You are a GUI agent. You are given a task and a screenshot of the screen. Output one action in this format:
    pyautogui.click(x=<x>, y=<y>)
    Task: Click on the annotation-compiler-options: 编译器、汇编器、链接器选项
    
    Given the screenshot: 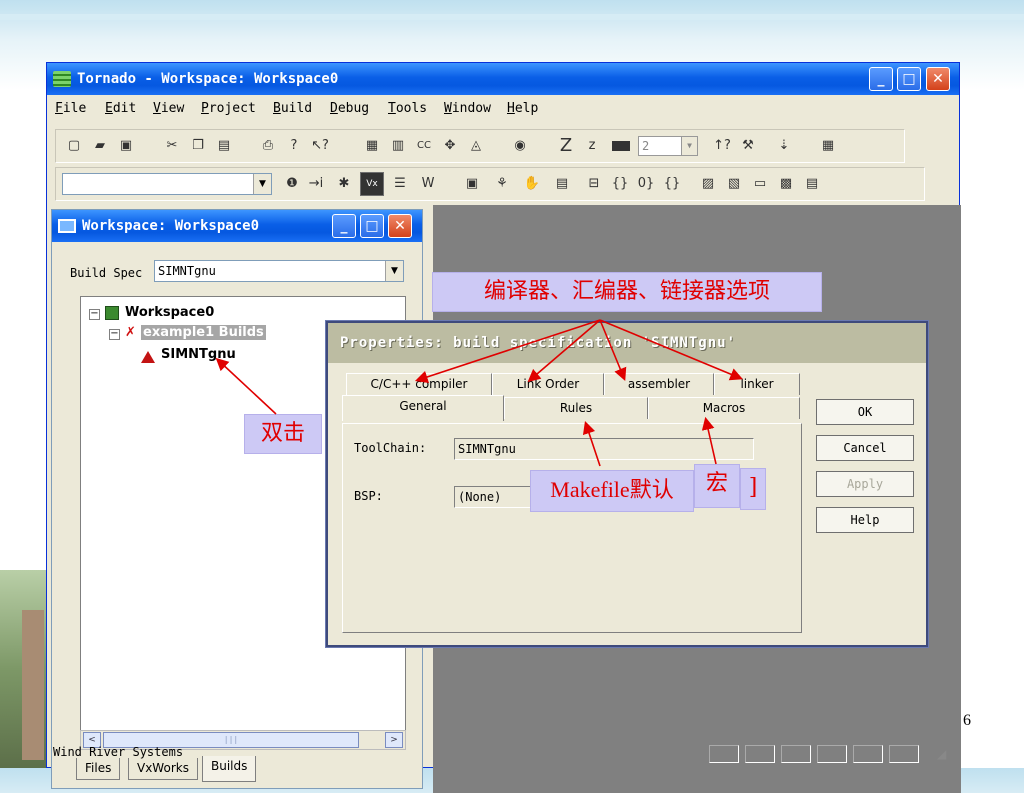 What is the action you would take?
    pyautogui.click(x=627, y=292)
    